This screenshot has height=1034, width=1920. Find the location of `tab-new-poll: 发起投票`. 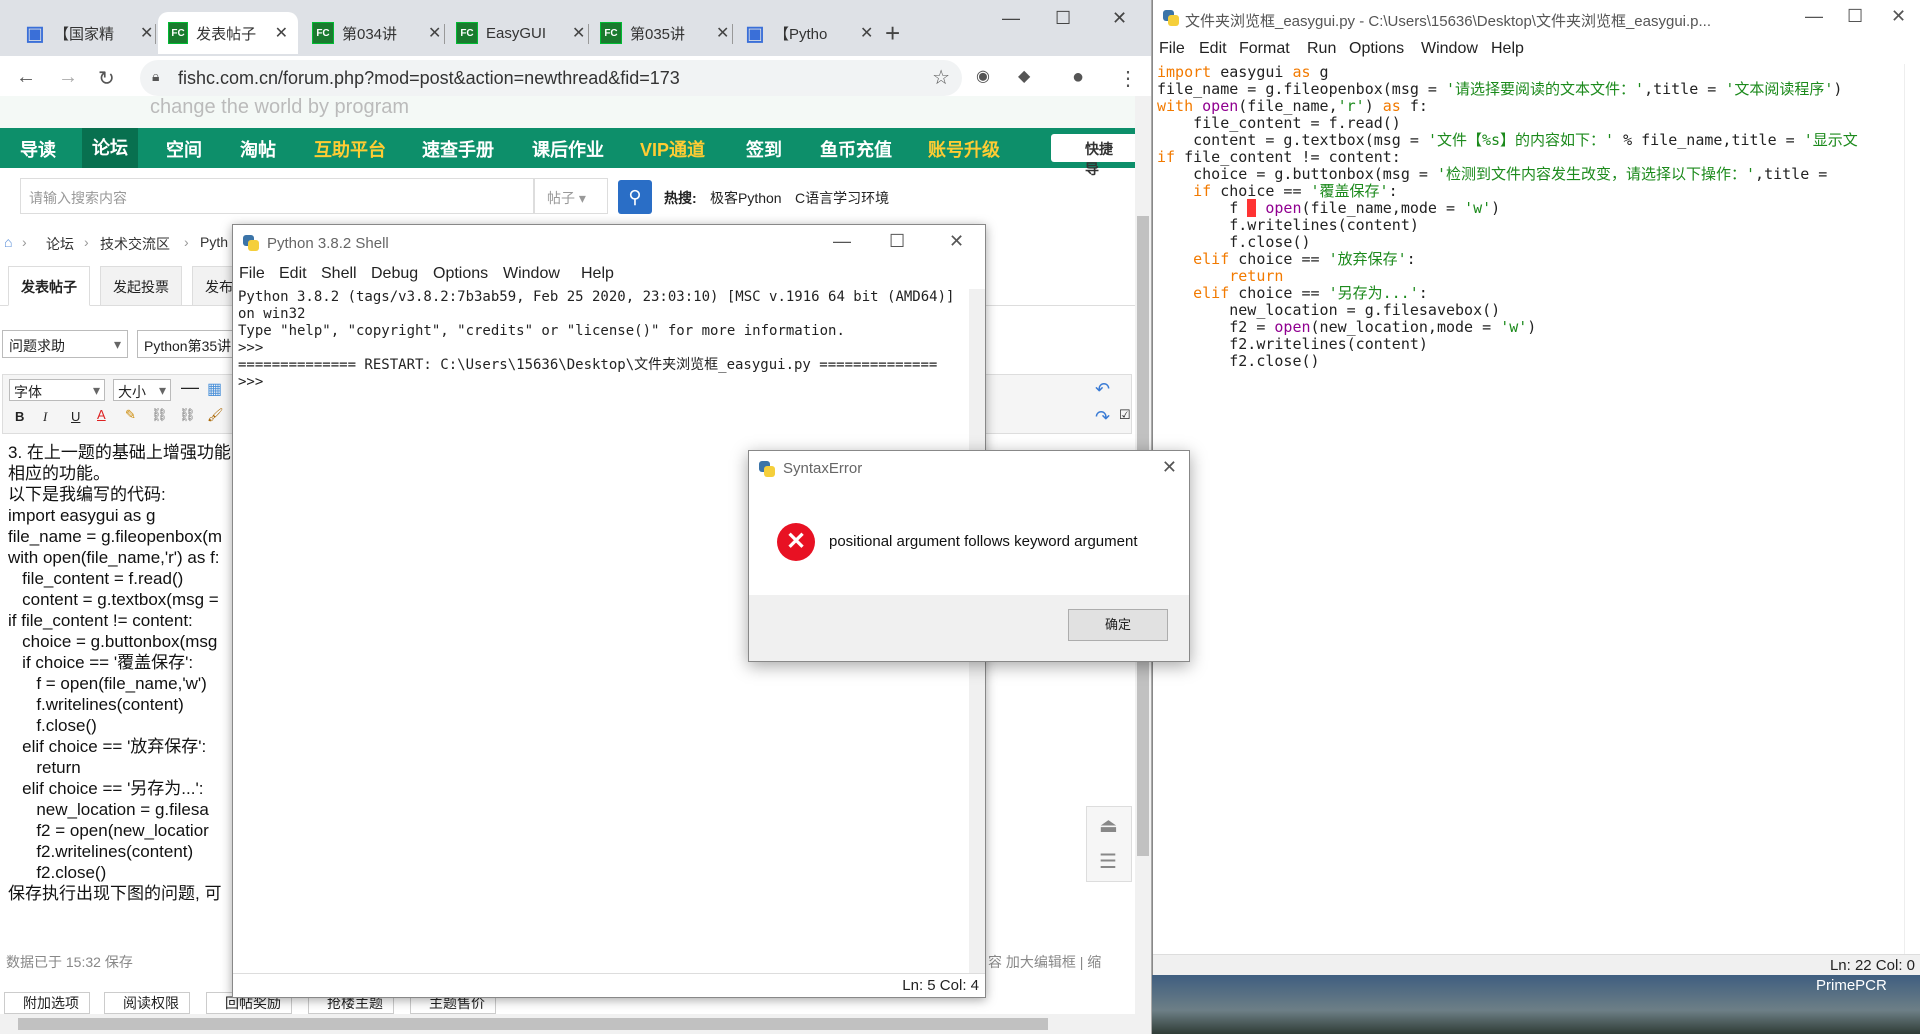

tab-new-poll: 发起投票 is located at coordinates (141, 286).